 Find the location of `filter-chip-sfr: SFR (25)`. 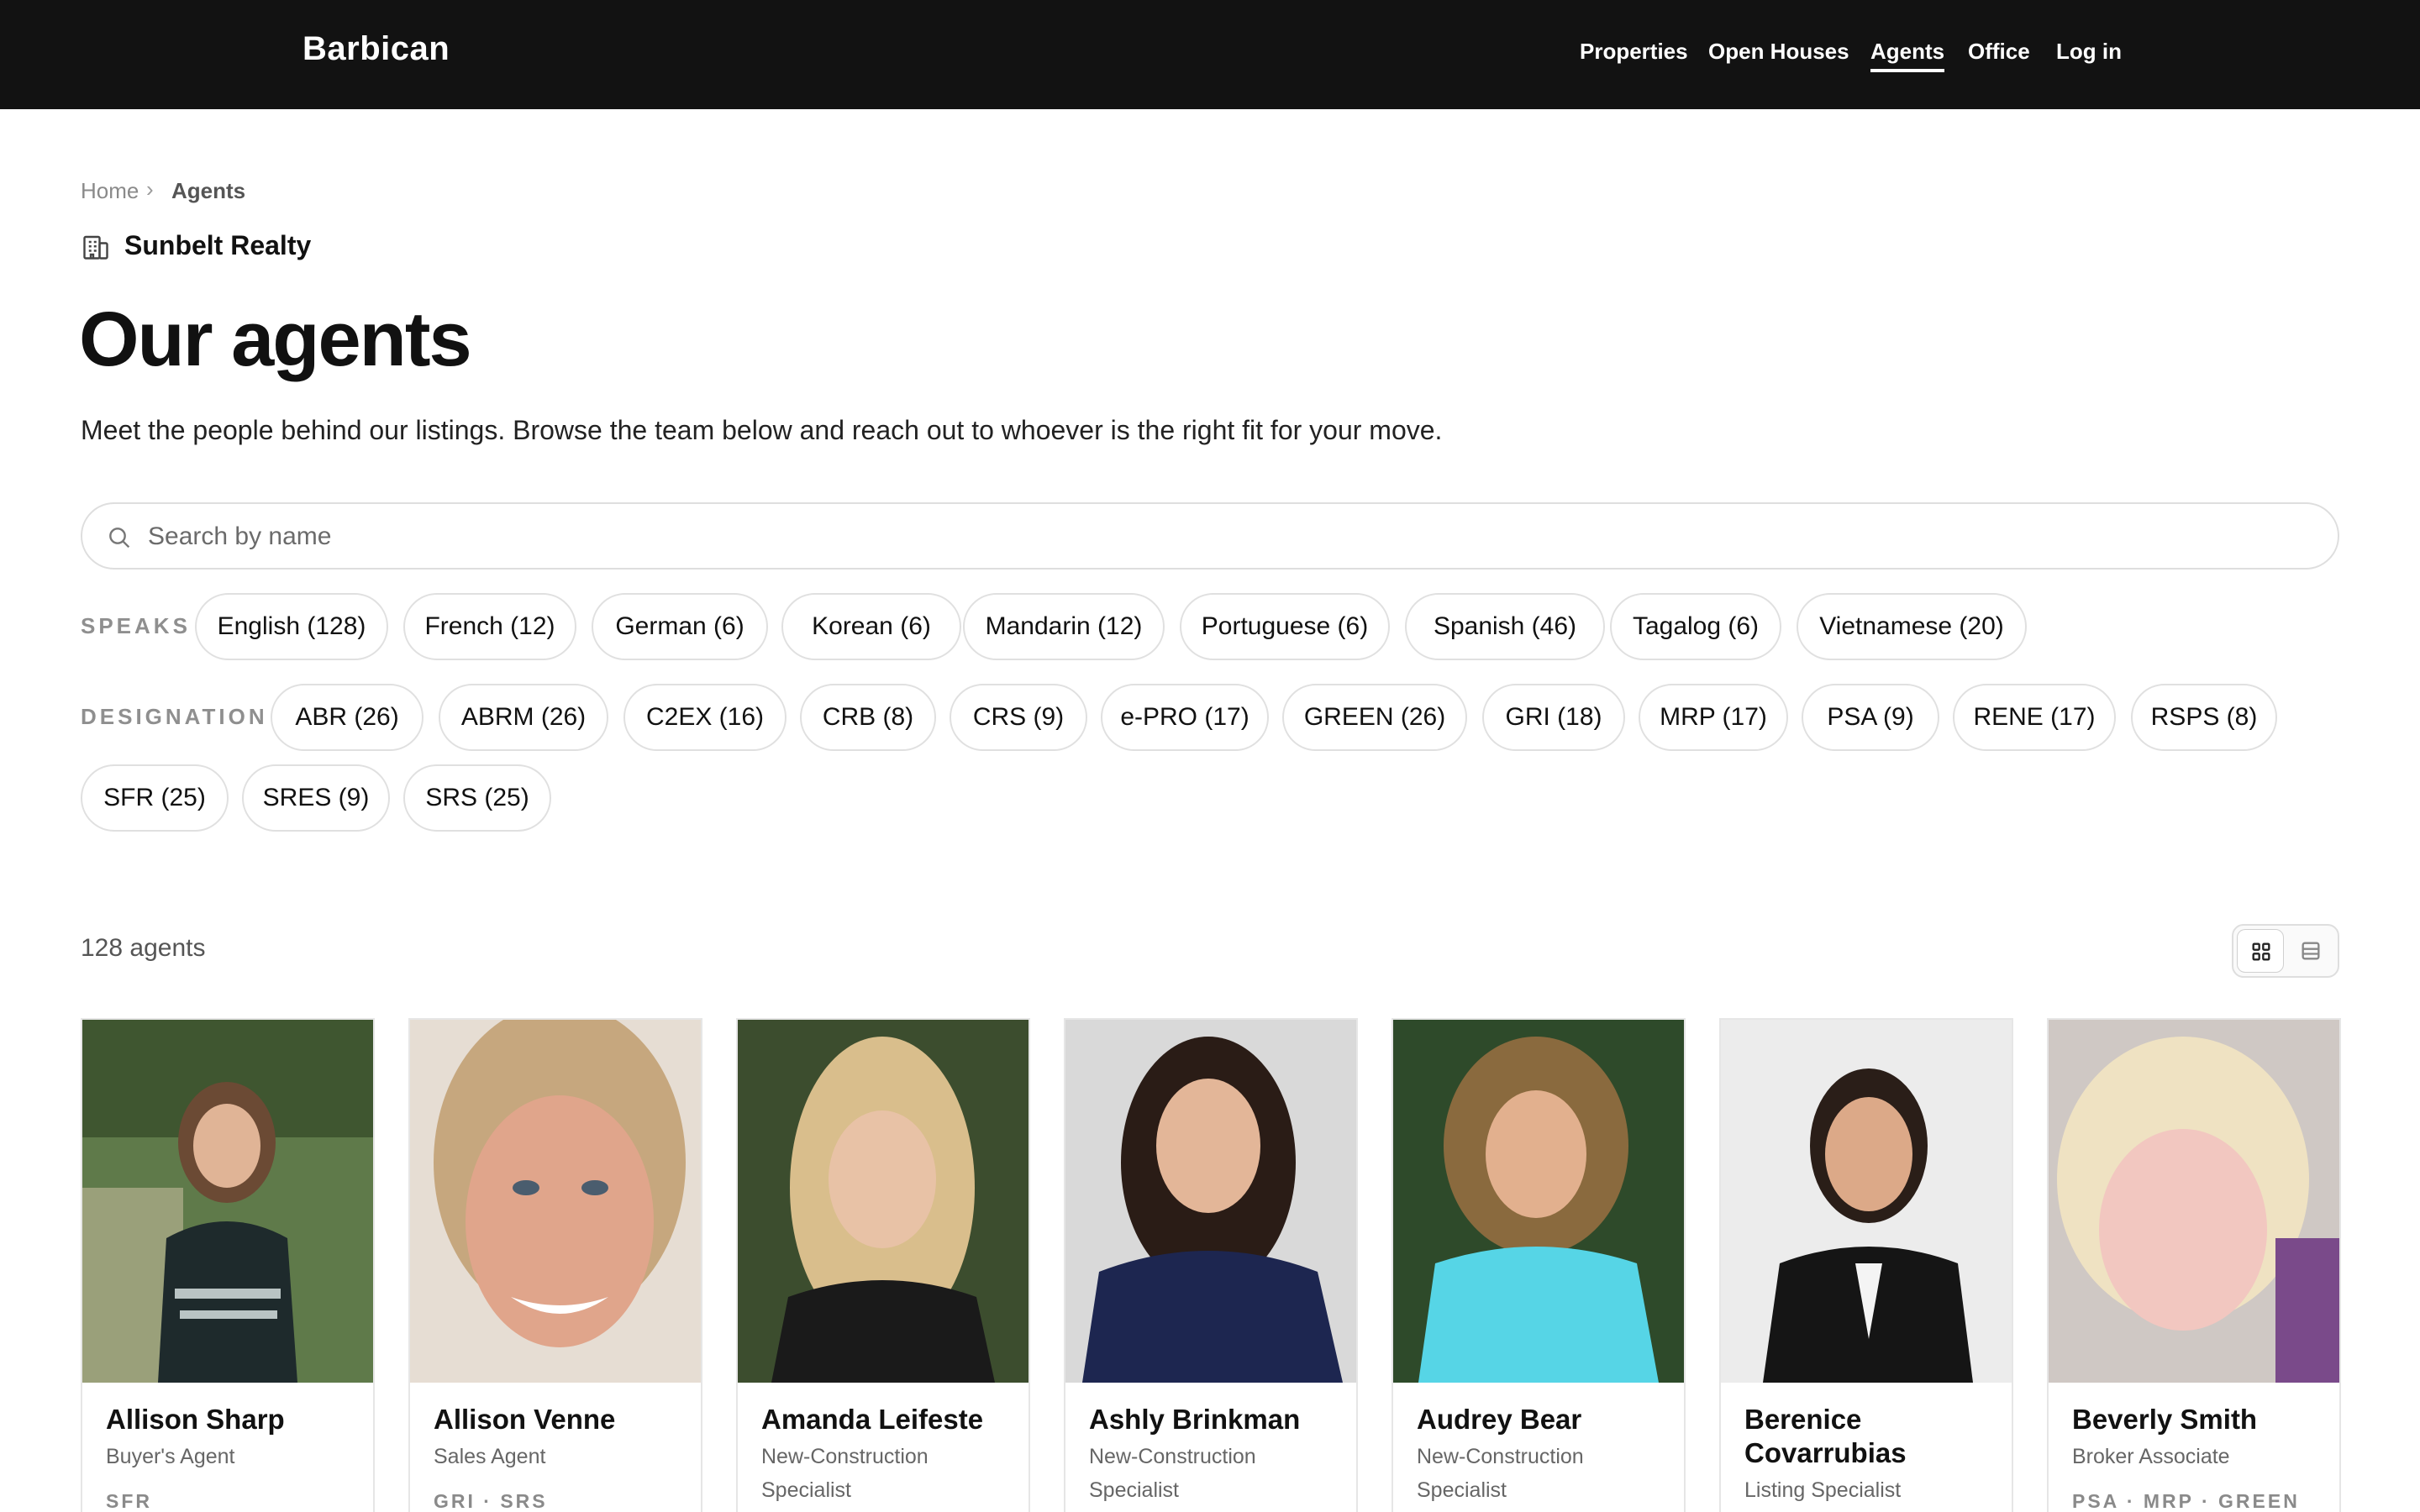

filter-chip-sfr: SFR (25) is located at coordinates (155, 798).